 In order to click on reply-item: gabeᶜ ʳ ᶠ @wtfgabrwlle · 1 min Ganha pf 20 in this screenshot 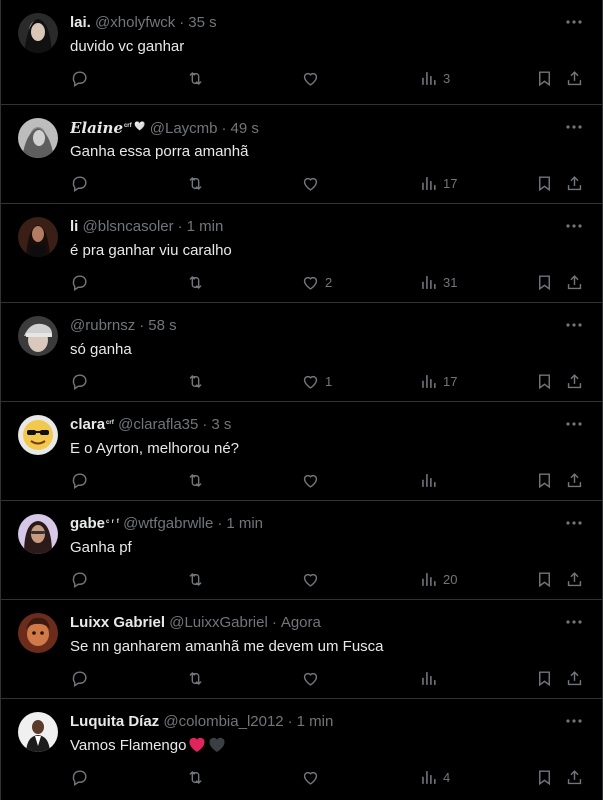, I will do `click(301, 550)`.